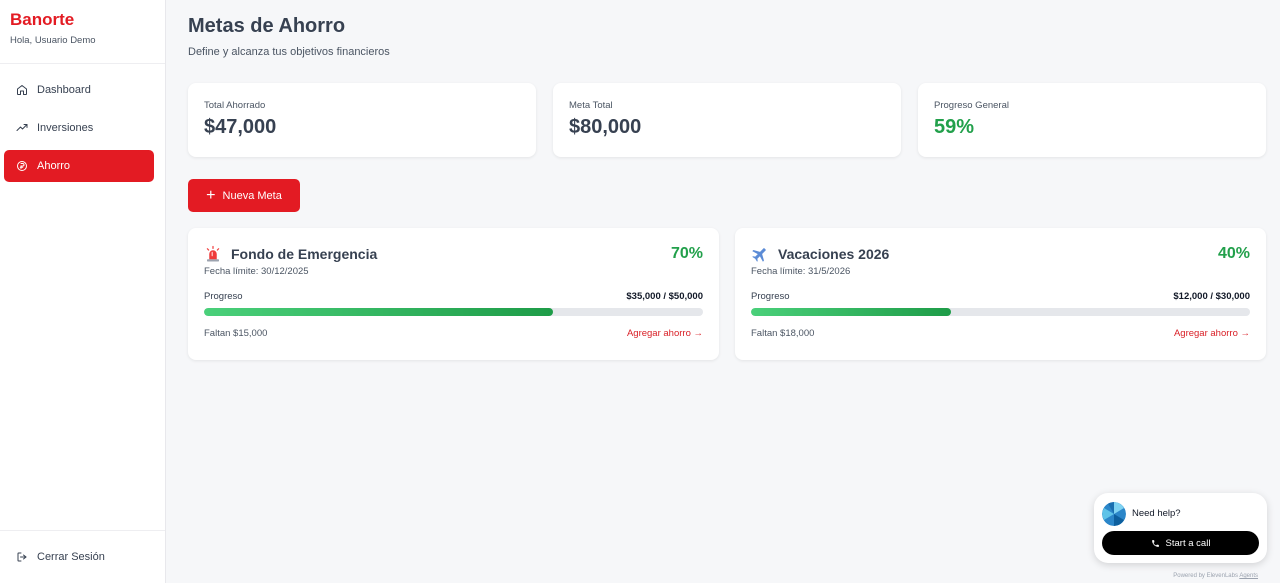 This screenshot has height=583, width=1280. What do you see at coordinates (727, 120) in the screenshot?
I see `stat-card-goal-total: Meta Total $80,000` at bounding box center [727, 120].